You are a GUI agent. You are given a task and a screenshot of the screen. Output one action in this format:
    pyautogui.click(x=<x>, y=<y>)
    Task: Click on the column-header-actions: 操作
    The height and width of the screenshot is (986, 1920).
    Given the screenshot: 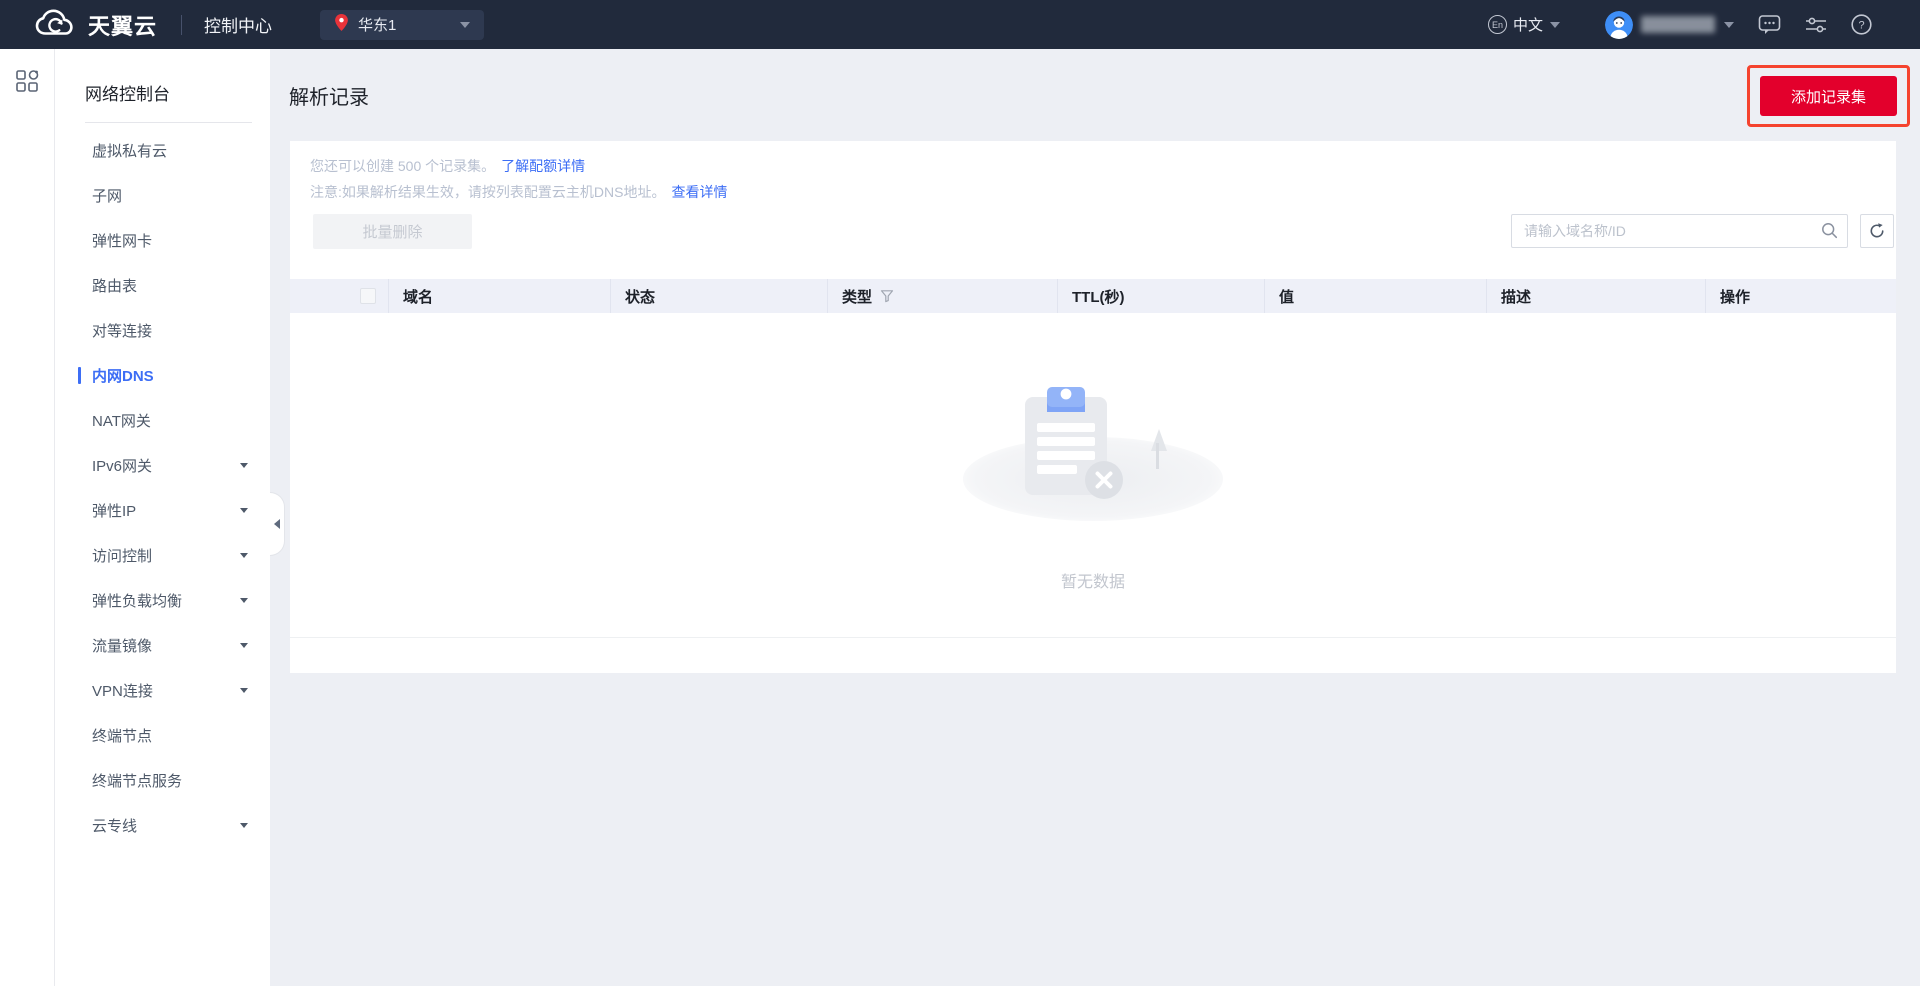 What is the action you would take?
    pyautogui.click(x=1800, y=296)
    